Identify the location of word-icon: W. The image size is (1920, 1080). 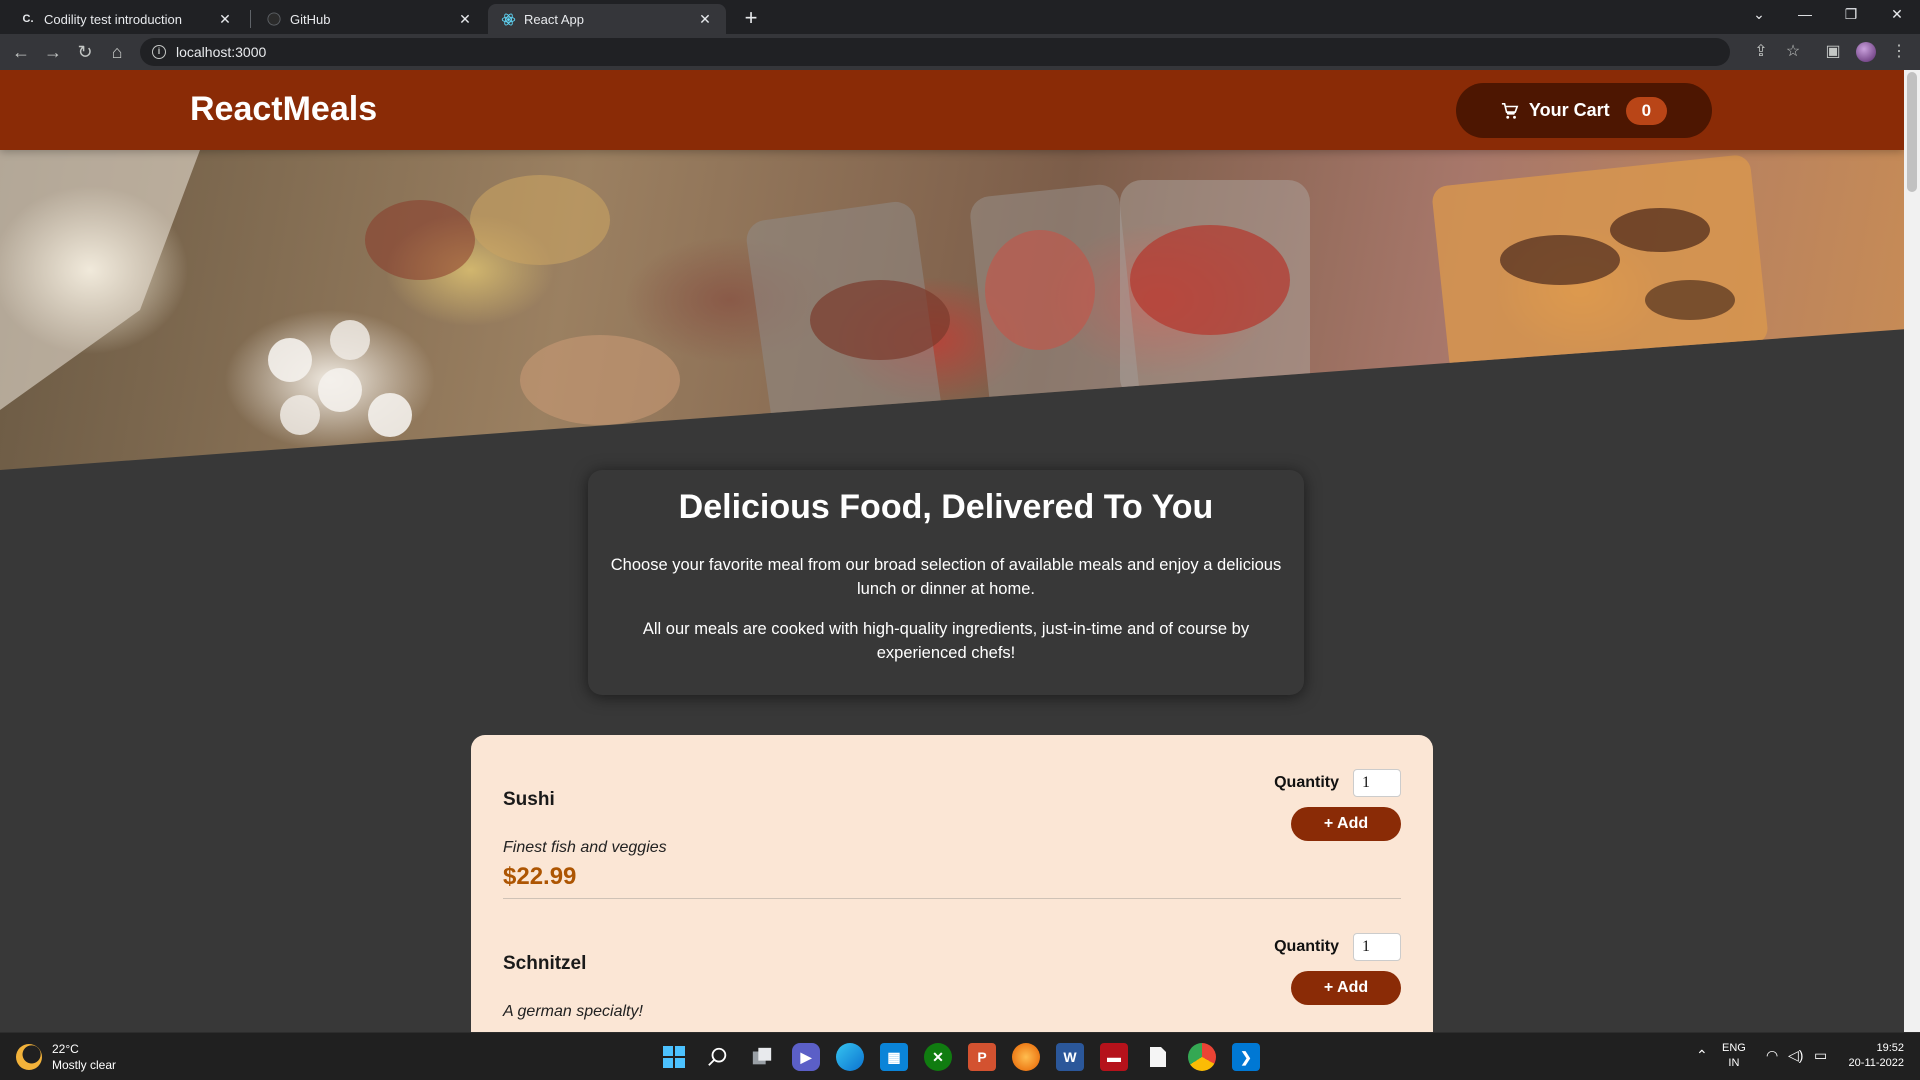
(1070, 1057).